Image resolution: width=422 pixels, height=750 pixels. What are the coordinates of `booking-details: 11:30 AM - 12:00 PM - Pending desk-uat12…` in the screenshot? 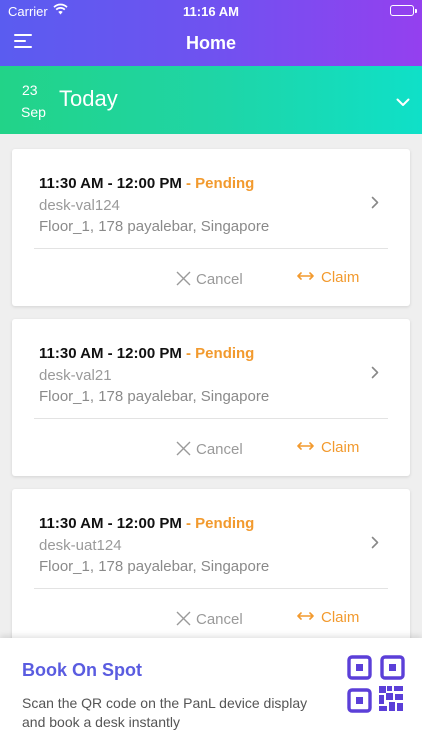 It's located at (211, 538).